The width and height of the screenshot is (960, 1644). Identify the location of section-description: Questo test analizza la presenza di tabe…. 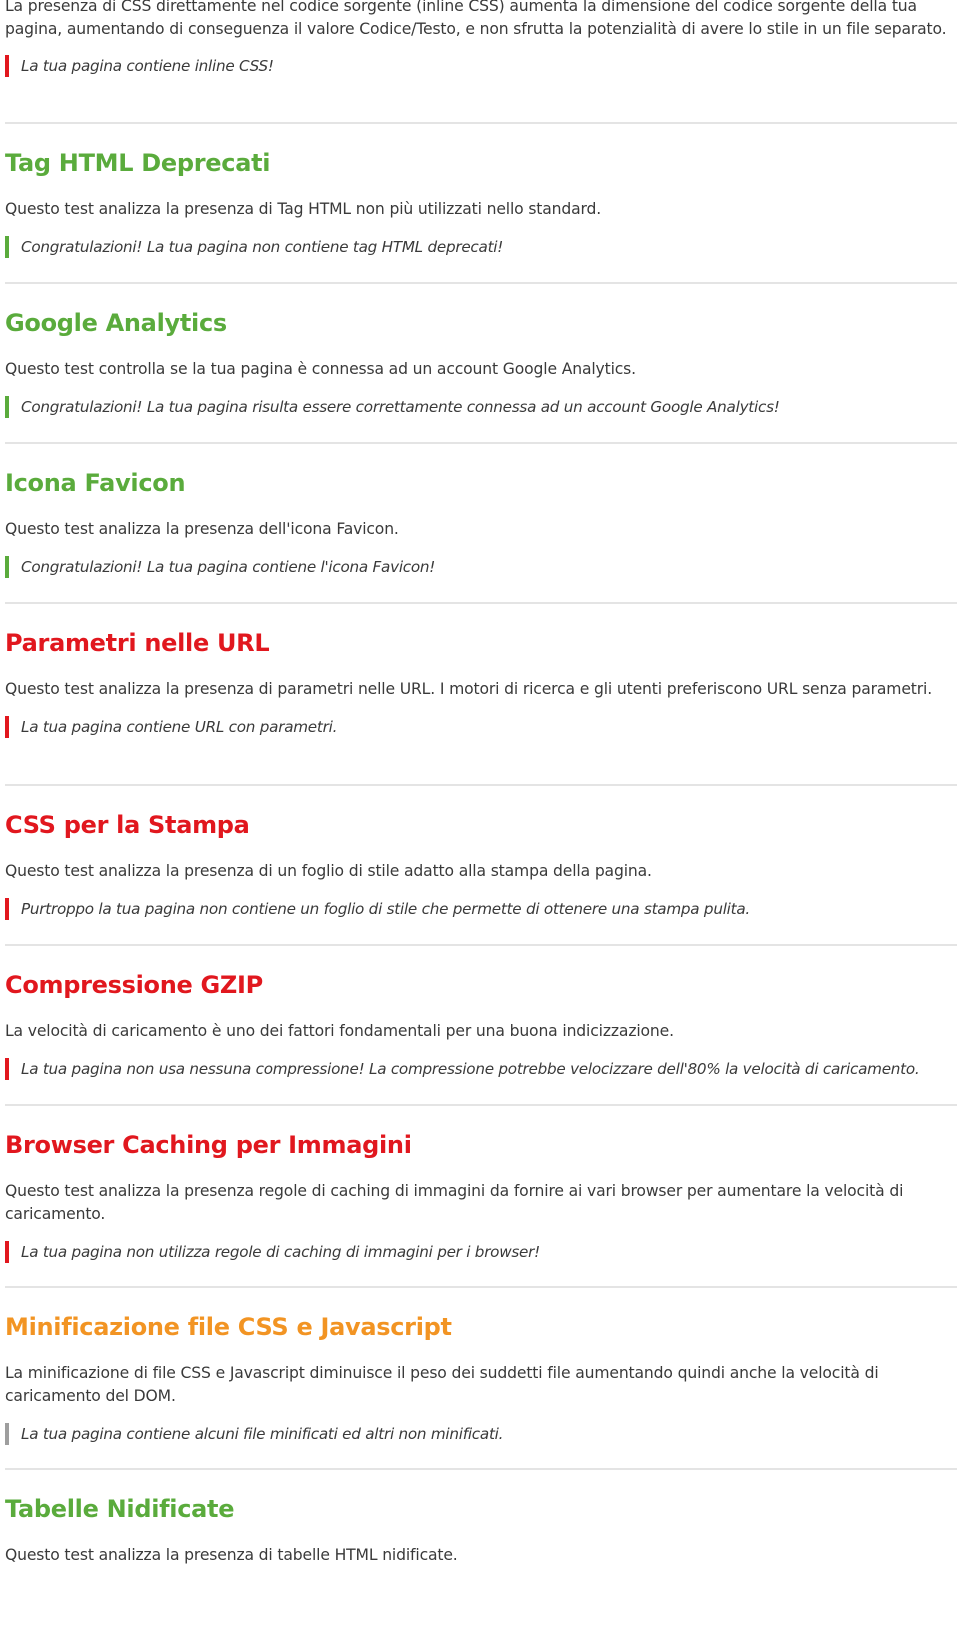
(231, 1555).